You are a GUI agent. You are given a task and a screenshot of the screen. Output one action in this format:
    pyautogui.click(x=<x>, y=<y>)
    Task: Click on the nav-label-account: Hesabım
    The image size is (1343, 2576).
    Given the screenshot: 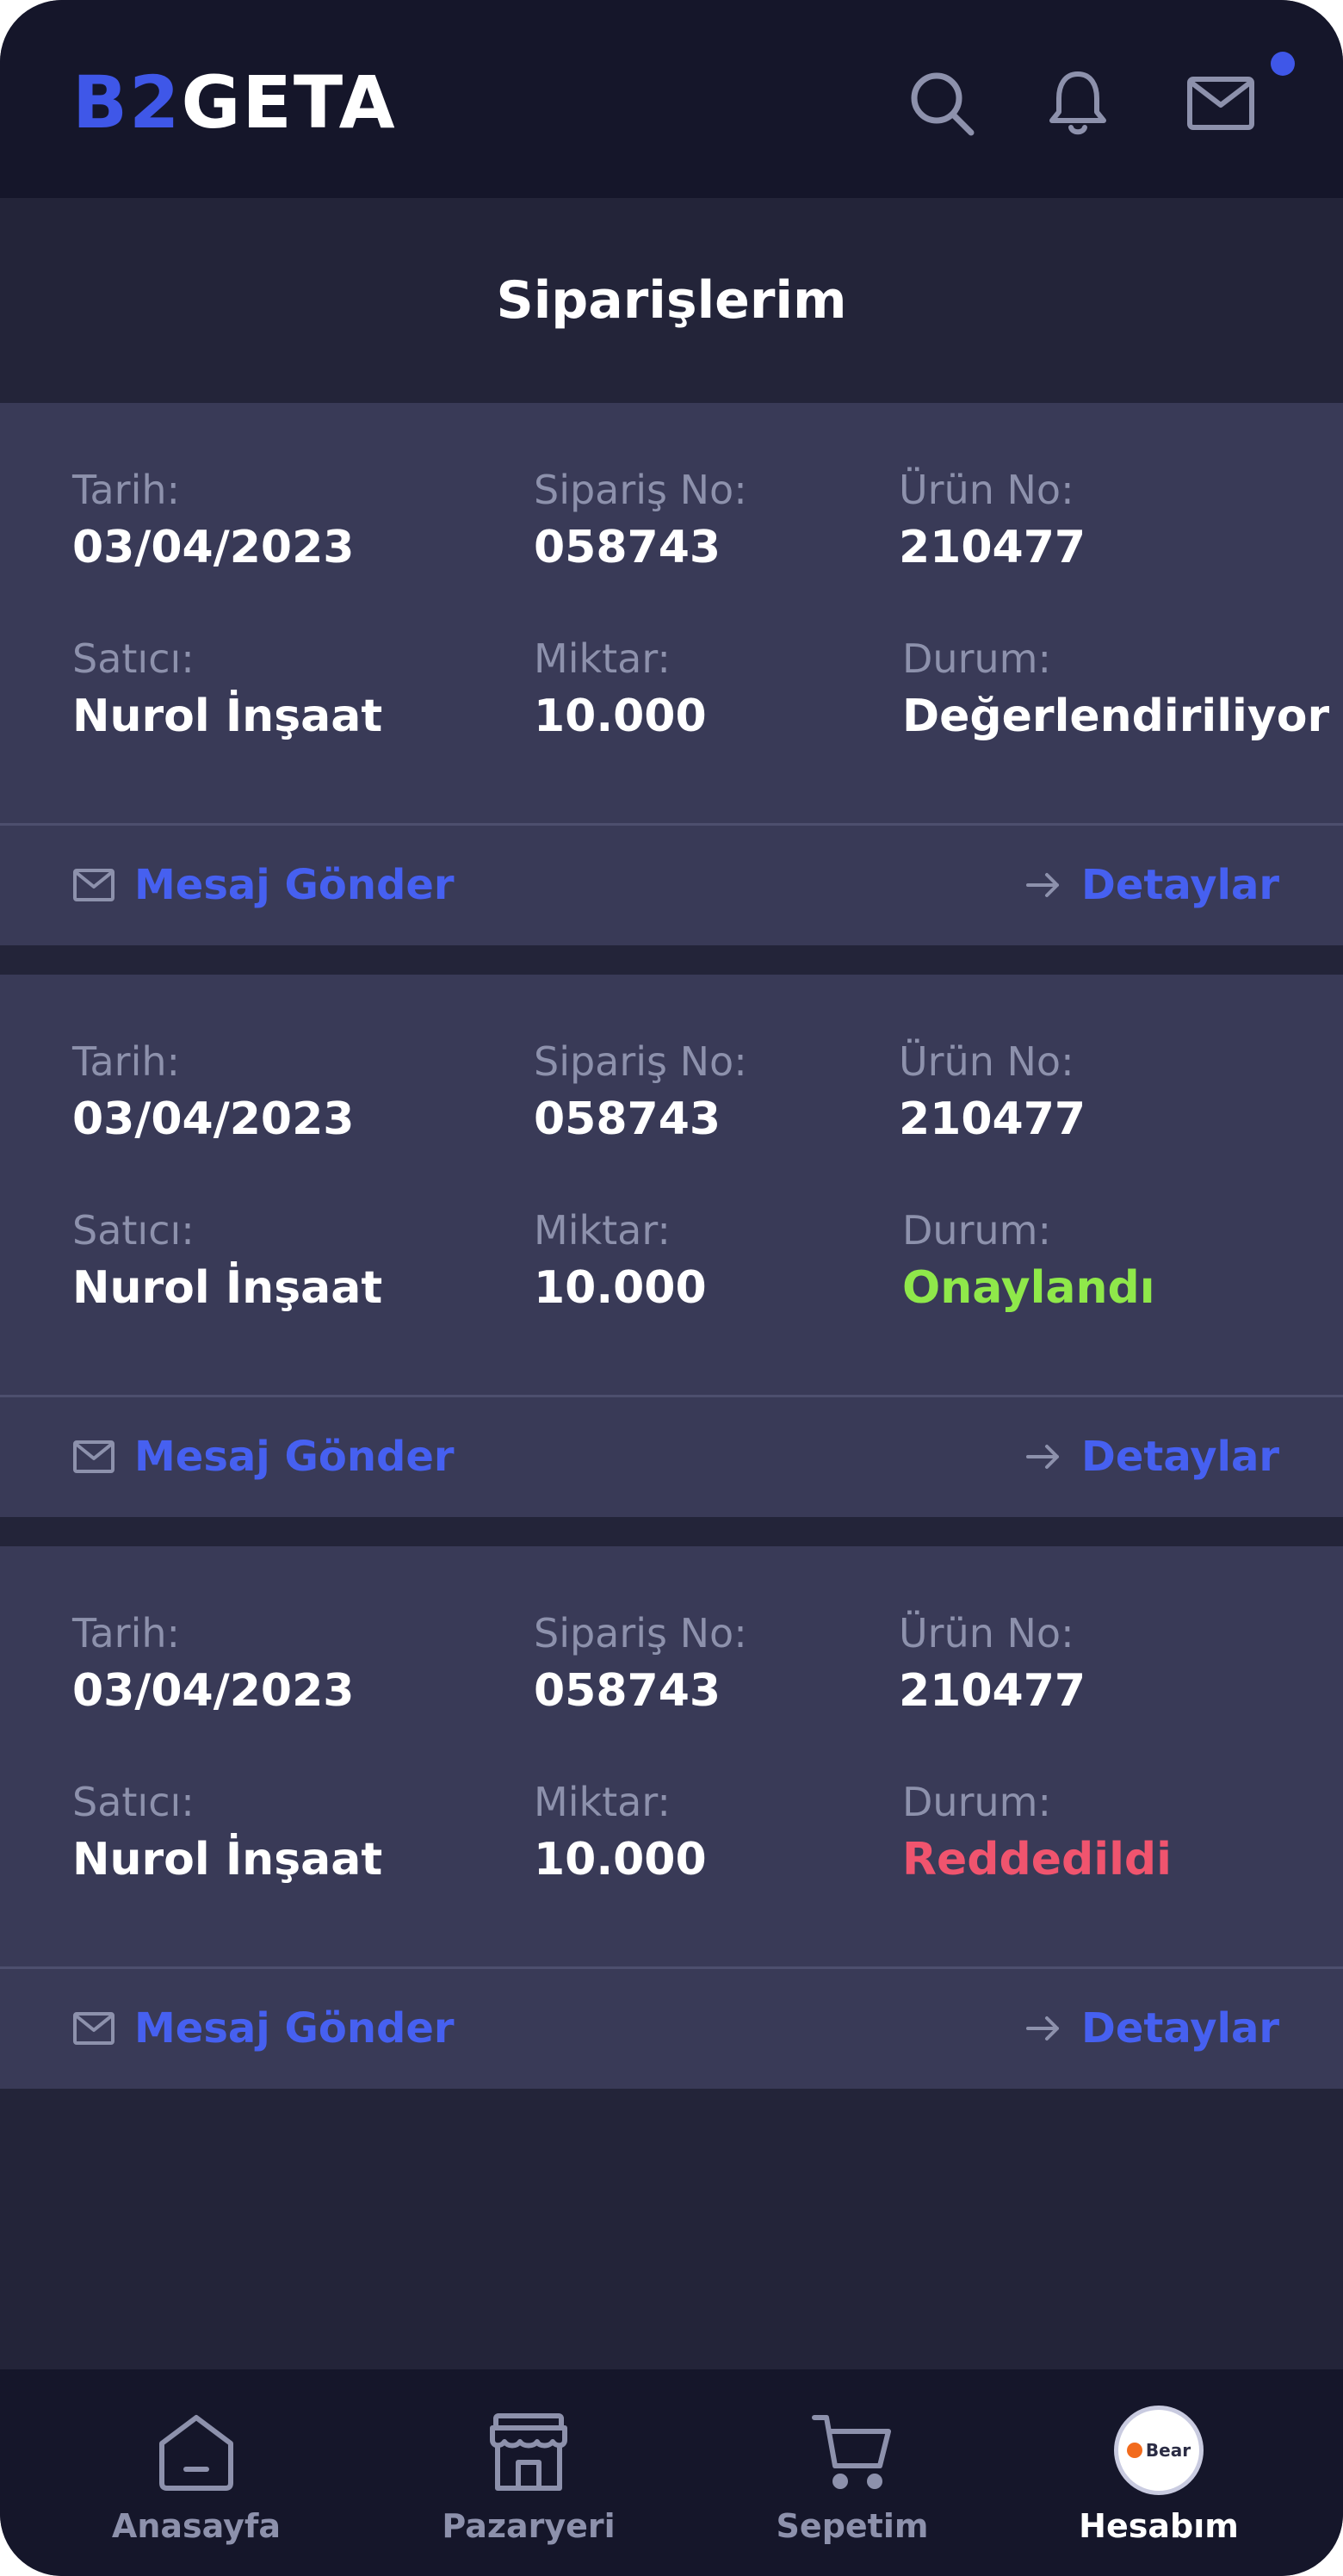 What is the action you would take?
    pyautogui.click(x=1159, y=2526)
    